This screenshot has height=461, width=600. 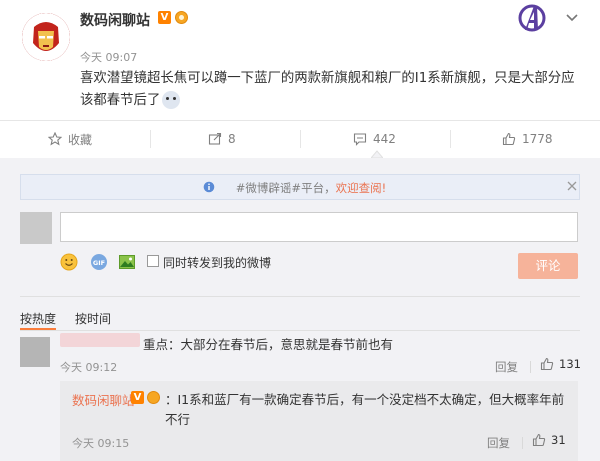 I want to click on repost-count: 8, so click(x=232, y=139).